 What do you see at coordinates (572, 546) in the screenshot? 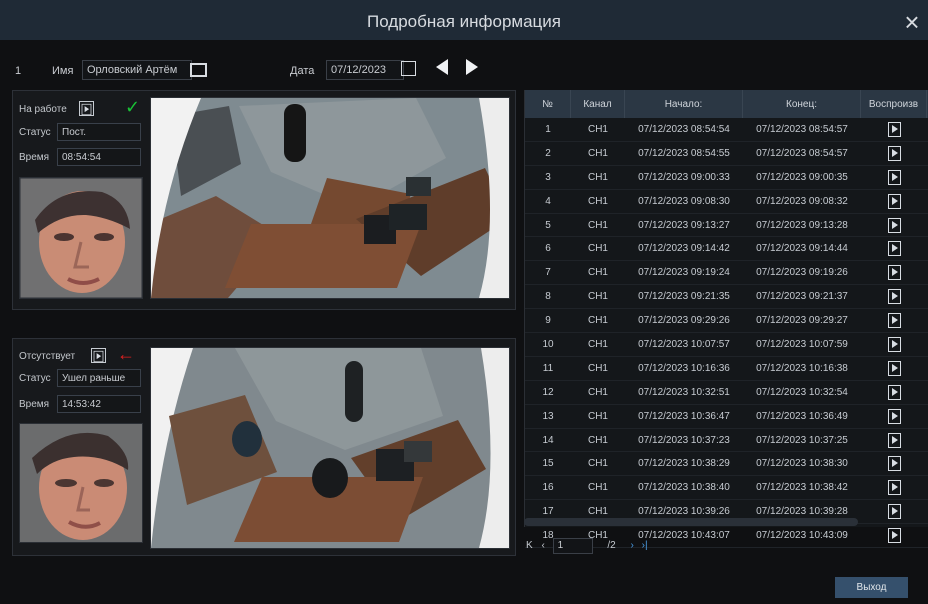
I see `page-input: 1` at bounding box center [572, 546].